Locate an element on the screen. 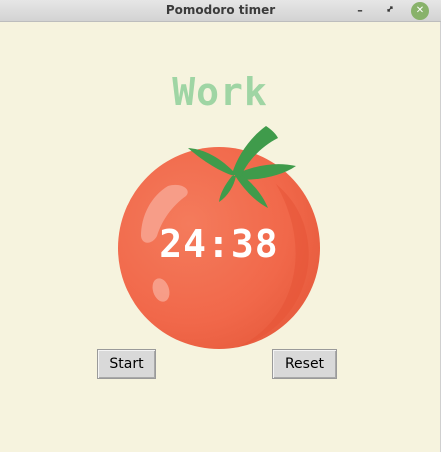  maximize-icon is located at coordinates (390, 11).